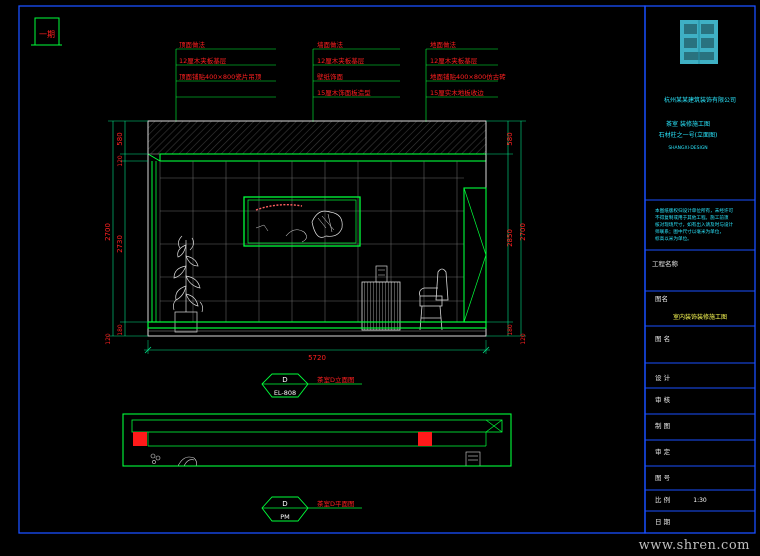 Image resolution: width=760 pixels, height=556 pixels. I want to click on right-door-panel, so click(475, 255).